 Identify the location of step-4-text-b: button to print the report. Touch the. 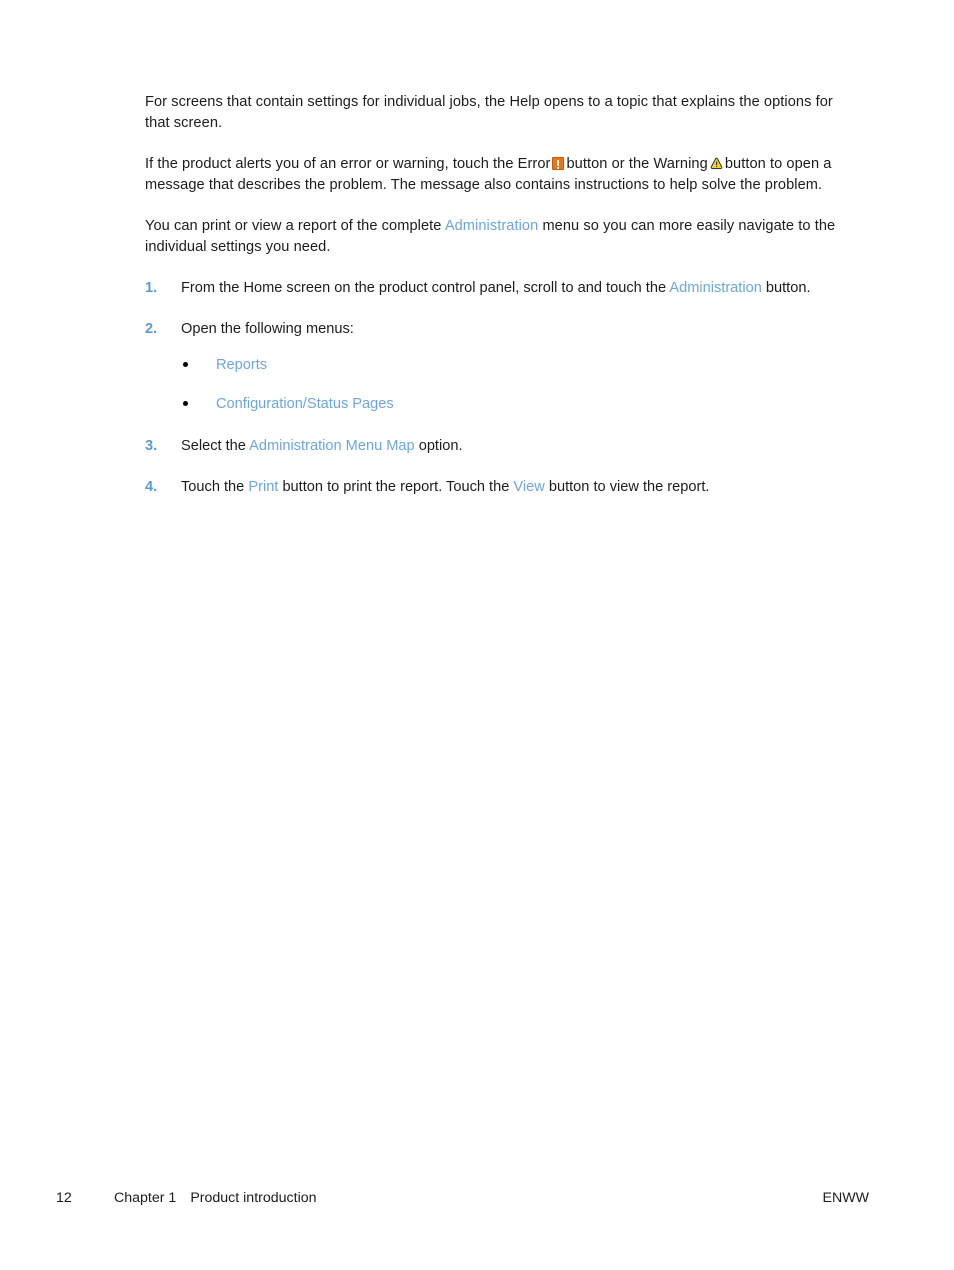
(396, 486).